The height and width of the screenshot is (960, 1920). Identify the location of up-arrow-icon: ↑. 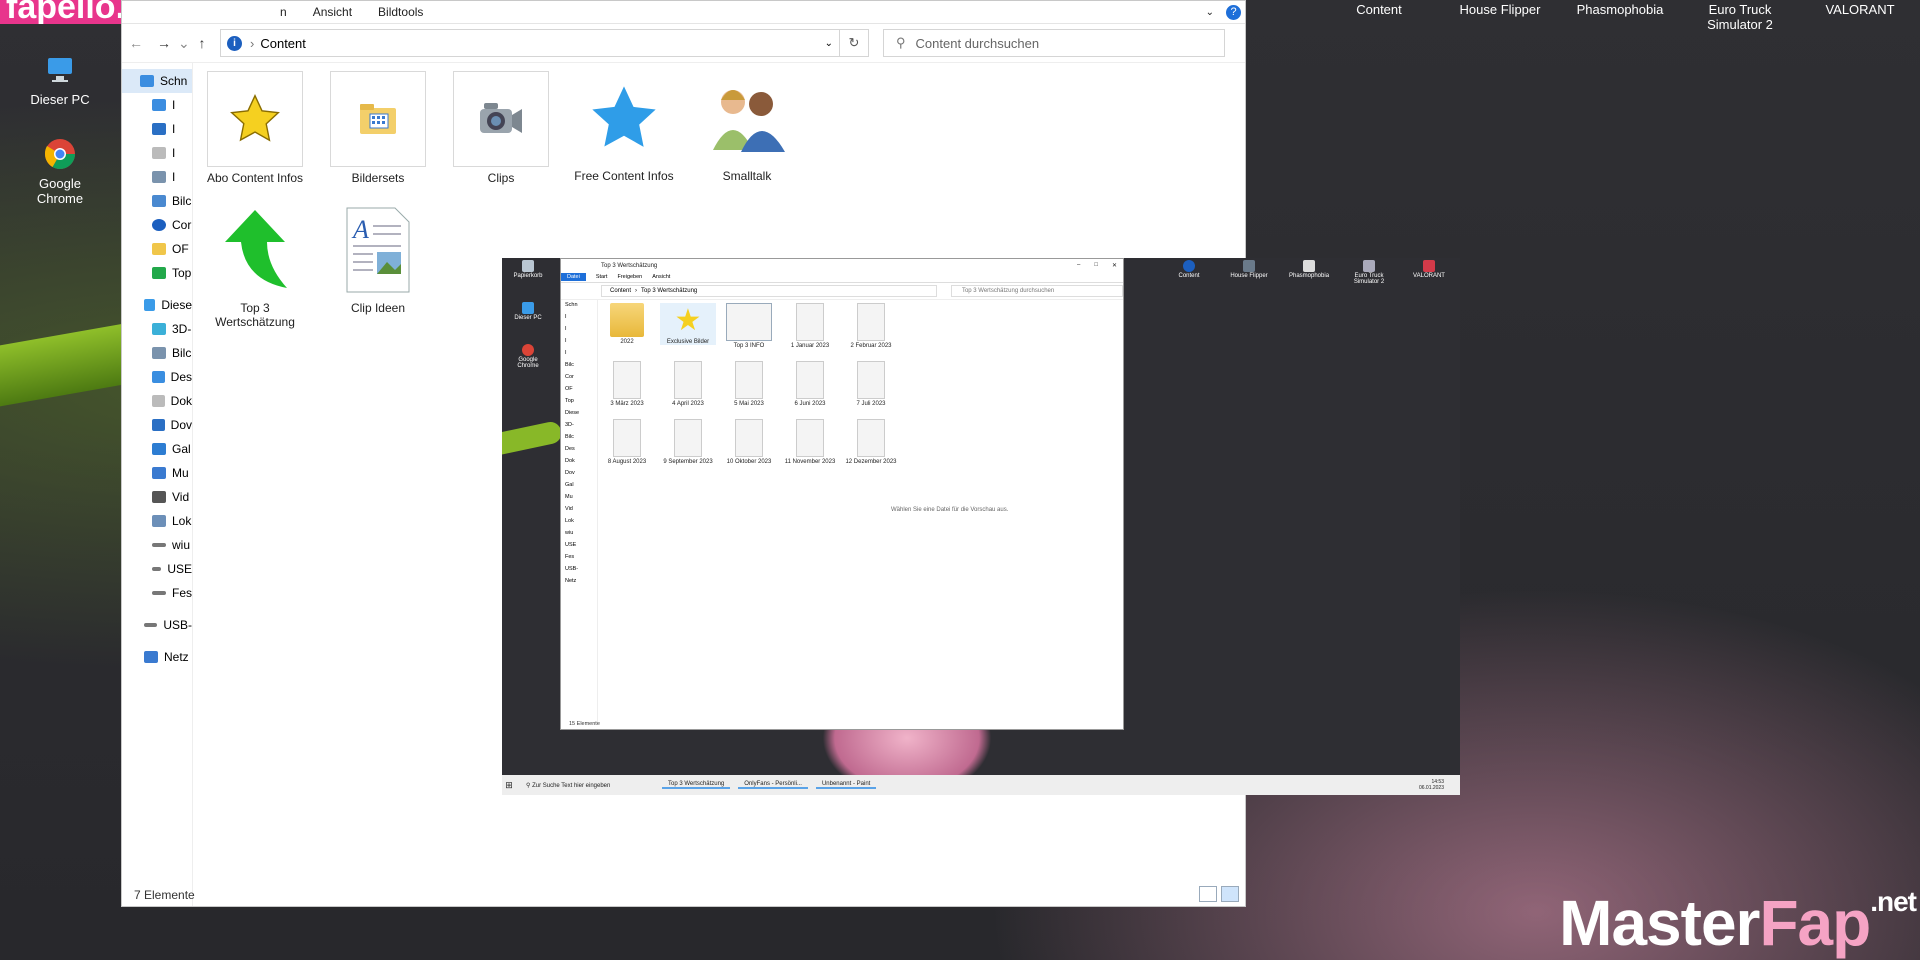
(202, 43).